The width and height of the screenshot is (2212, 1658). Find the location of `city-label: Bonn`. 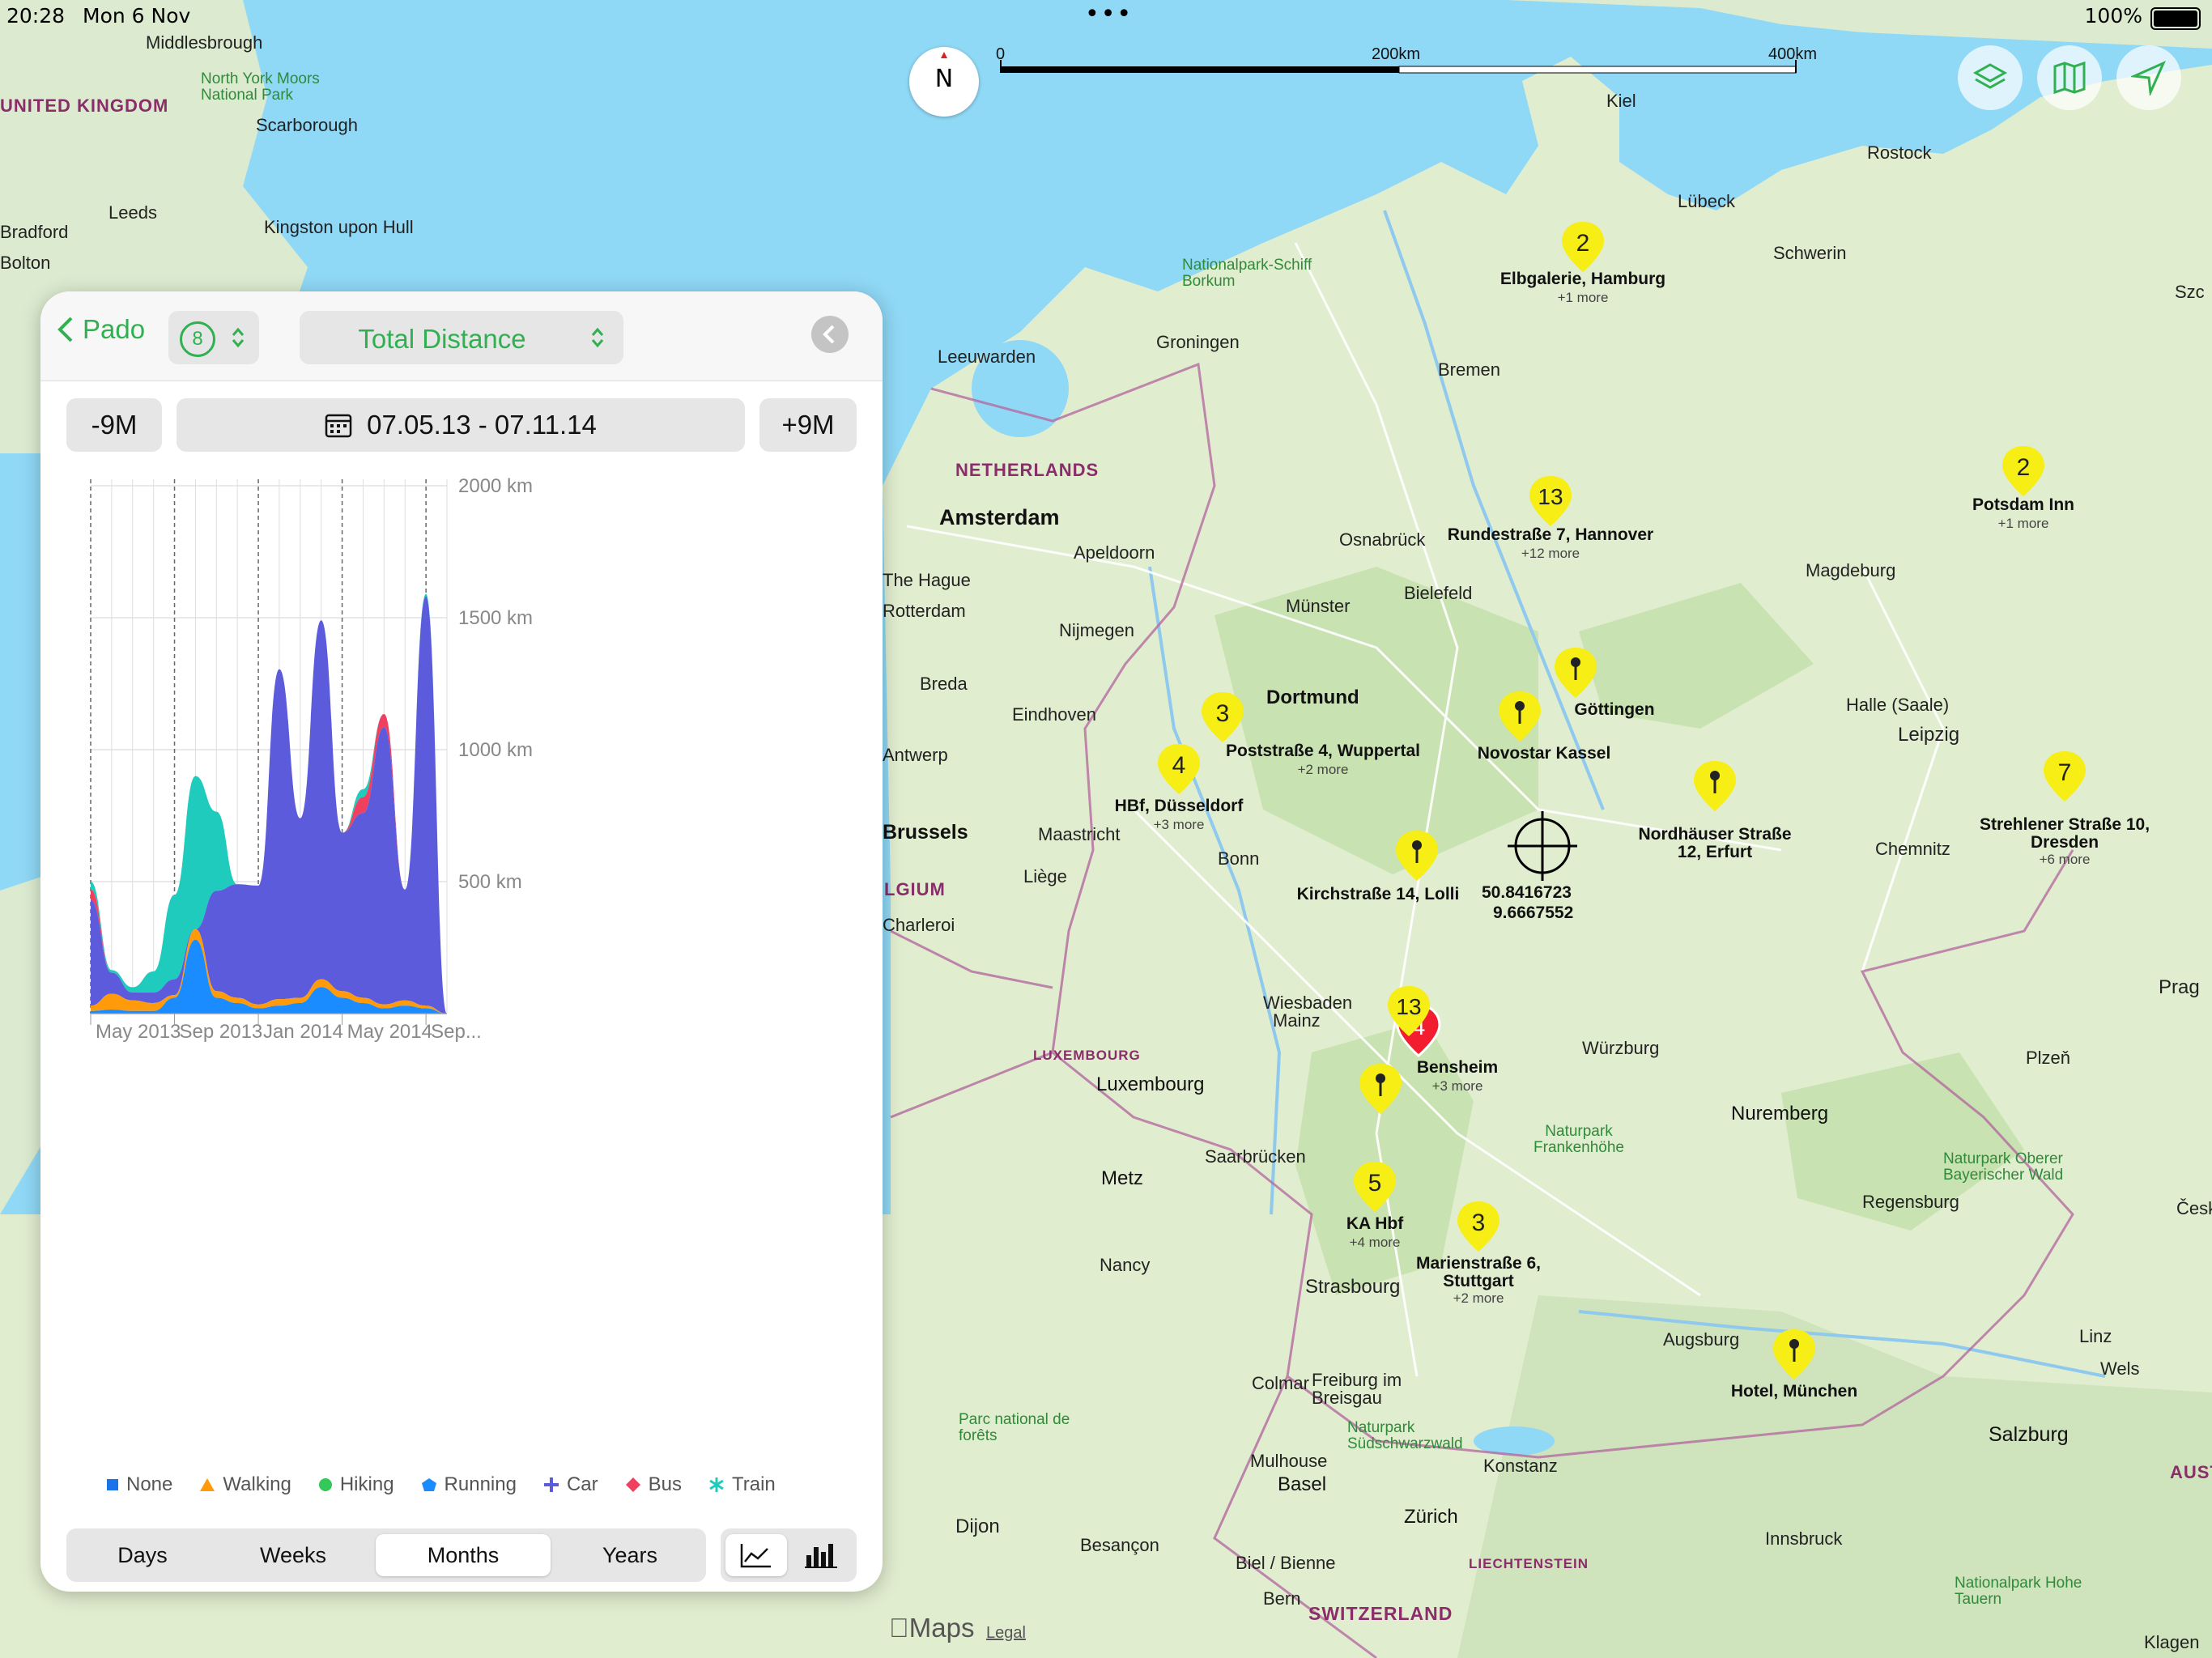

city-label: Bonn is located at coordinates (1239, 858).